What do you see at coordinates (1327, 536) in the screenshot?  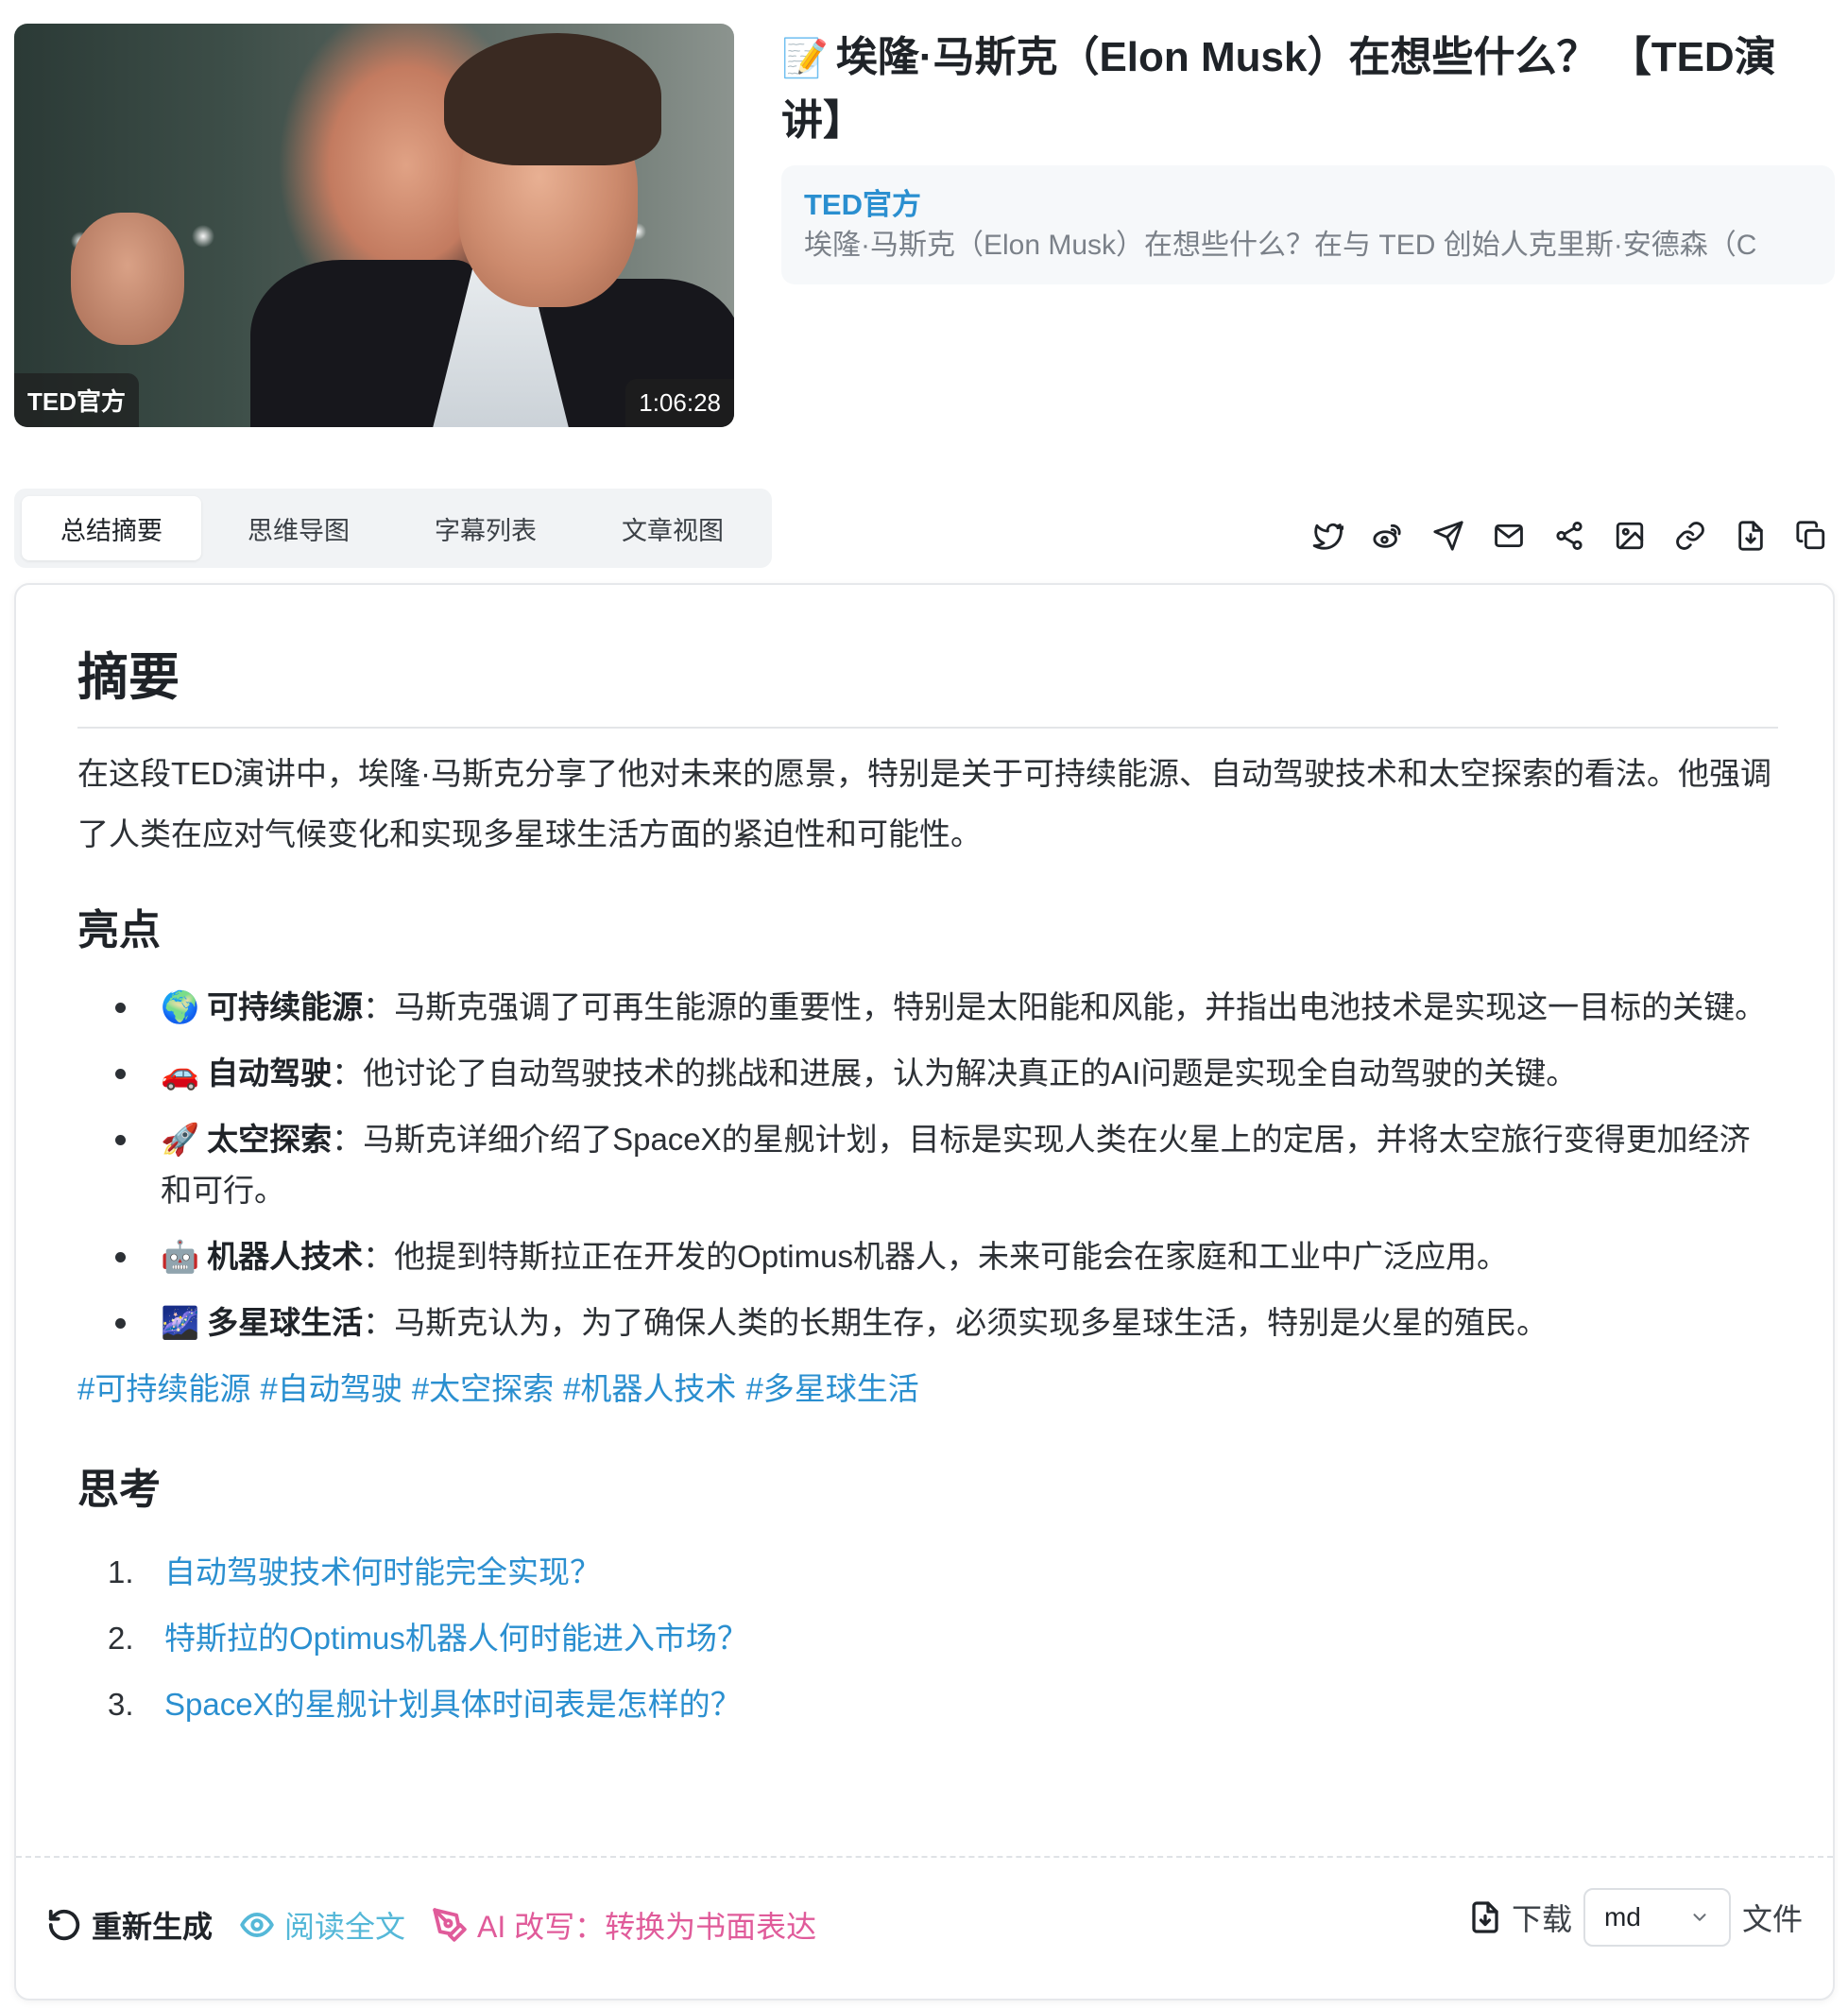 I see `twitter-icon` at bounding box center [1327, 536].